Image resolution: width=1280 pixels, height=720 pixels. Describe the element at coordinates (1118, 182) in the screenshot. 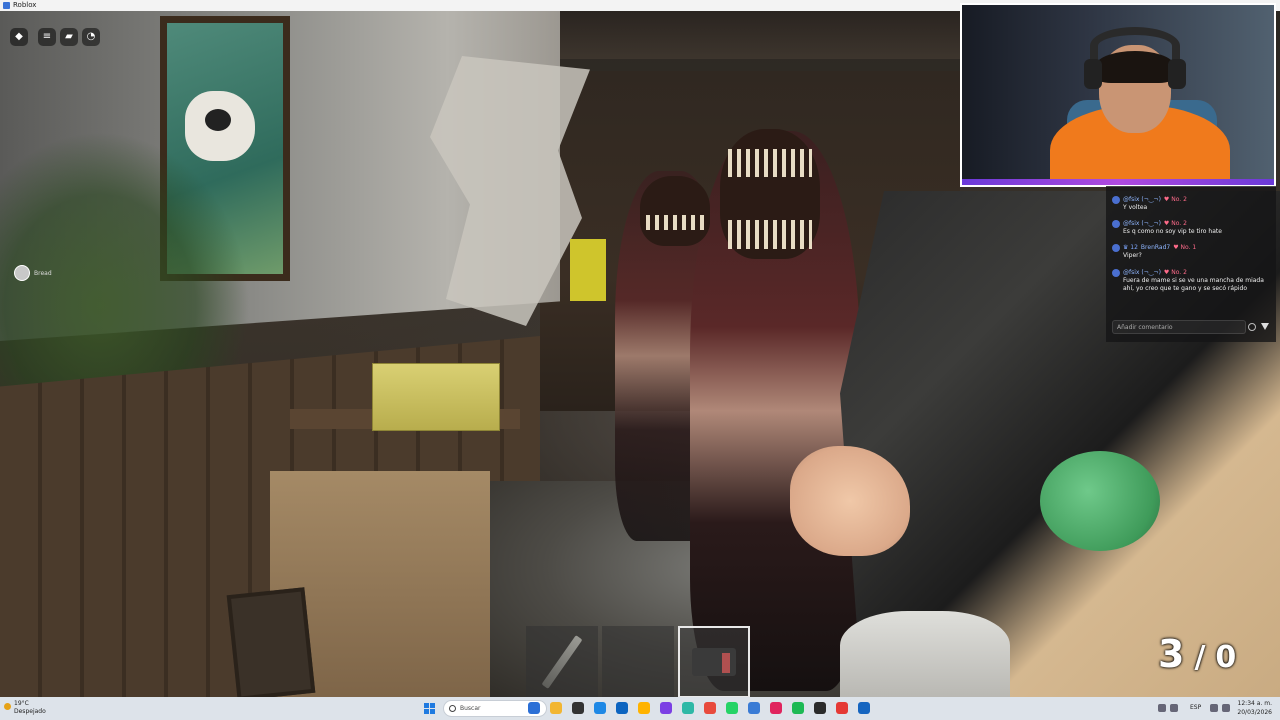

I see `cam-frame-accent` at that location.